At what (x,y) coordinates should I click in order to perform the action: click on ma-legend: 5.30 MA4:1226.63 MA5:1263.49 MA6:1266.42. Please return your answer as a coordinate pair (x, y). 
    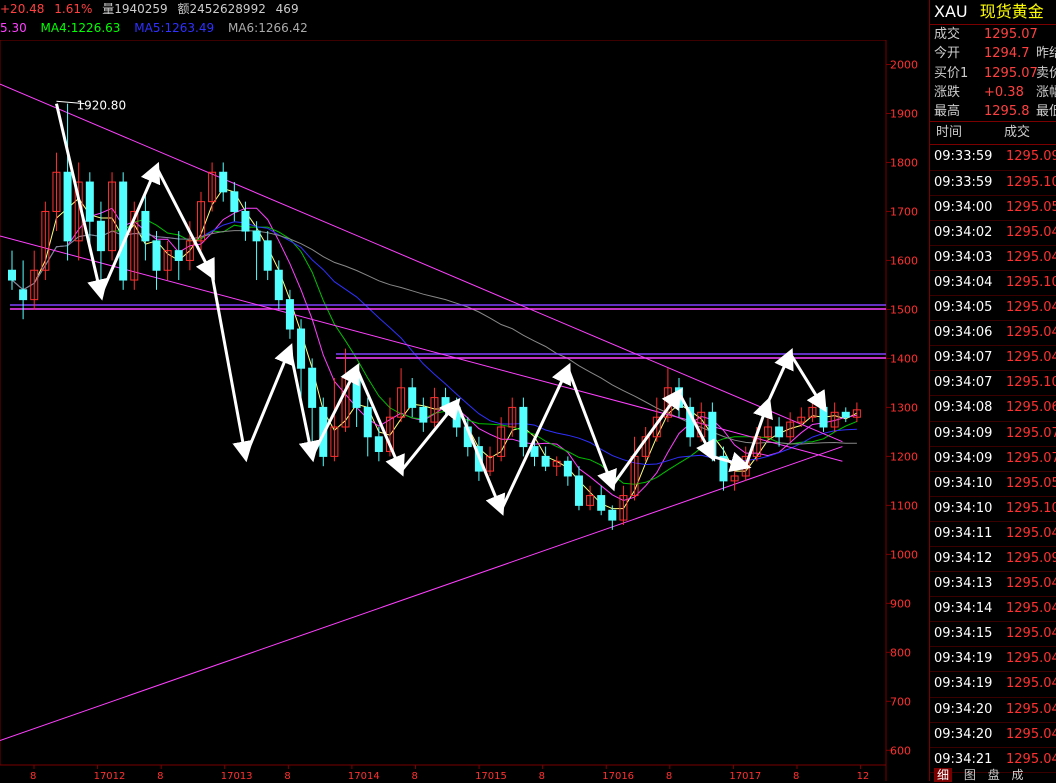
    Looking at the image, I should click on (464, 30).